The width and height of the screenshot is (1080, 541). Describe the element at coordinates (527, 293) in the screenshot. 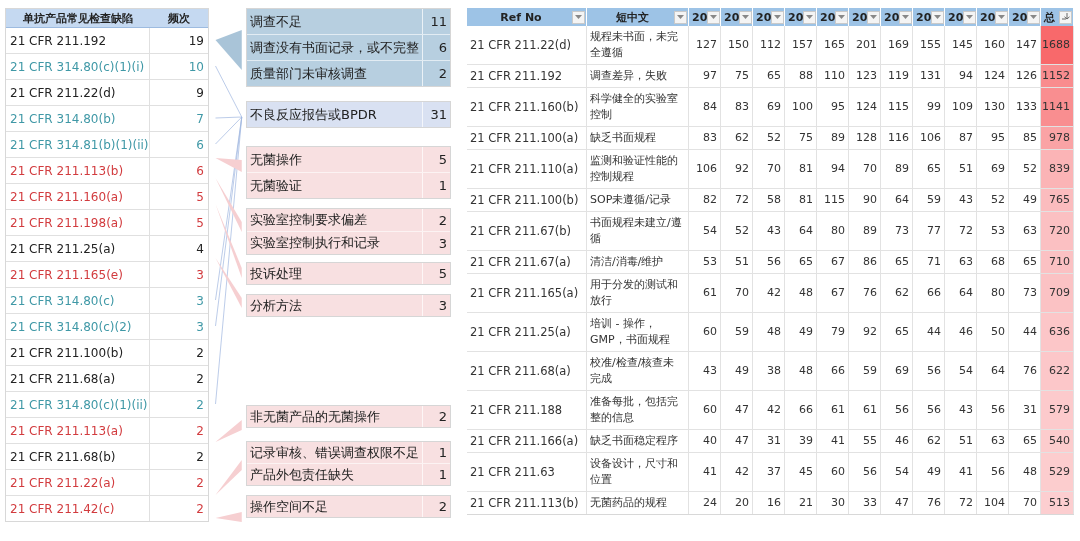

I see `table-cell: 21 CFR 211.165(a)` at that location.